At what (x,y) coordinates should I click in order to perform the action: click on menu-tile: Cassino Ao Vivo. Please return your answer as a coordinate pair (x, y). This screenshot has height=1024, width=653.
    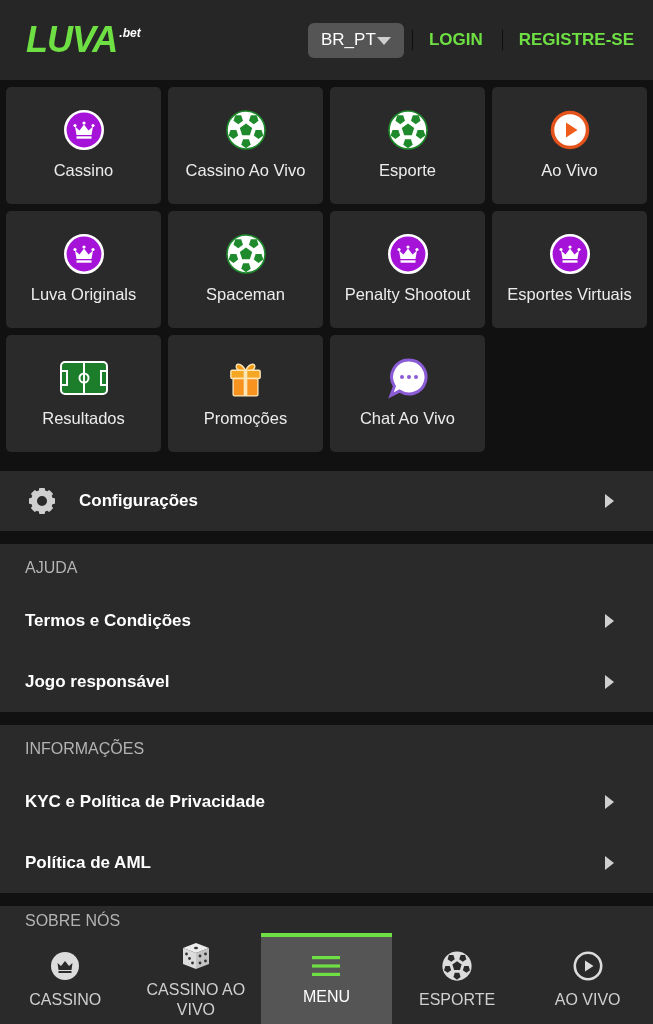
    Looking at the image, I should click on (245, 145).